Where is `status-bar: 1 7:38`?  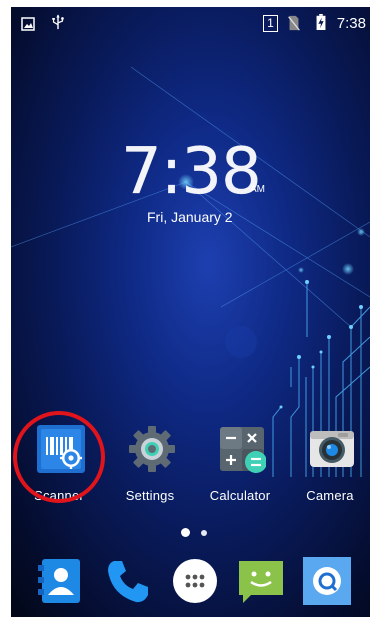
status-bar: 1 7:38 is located at coordinates (190, 24).